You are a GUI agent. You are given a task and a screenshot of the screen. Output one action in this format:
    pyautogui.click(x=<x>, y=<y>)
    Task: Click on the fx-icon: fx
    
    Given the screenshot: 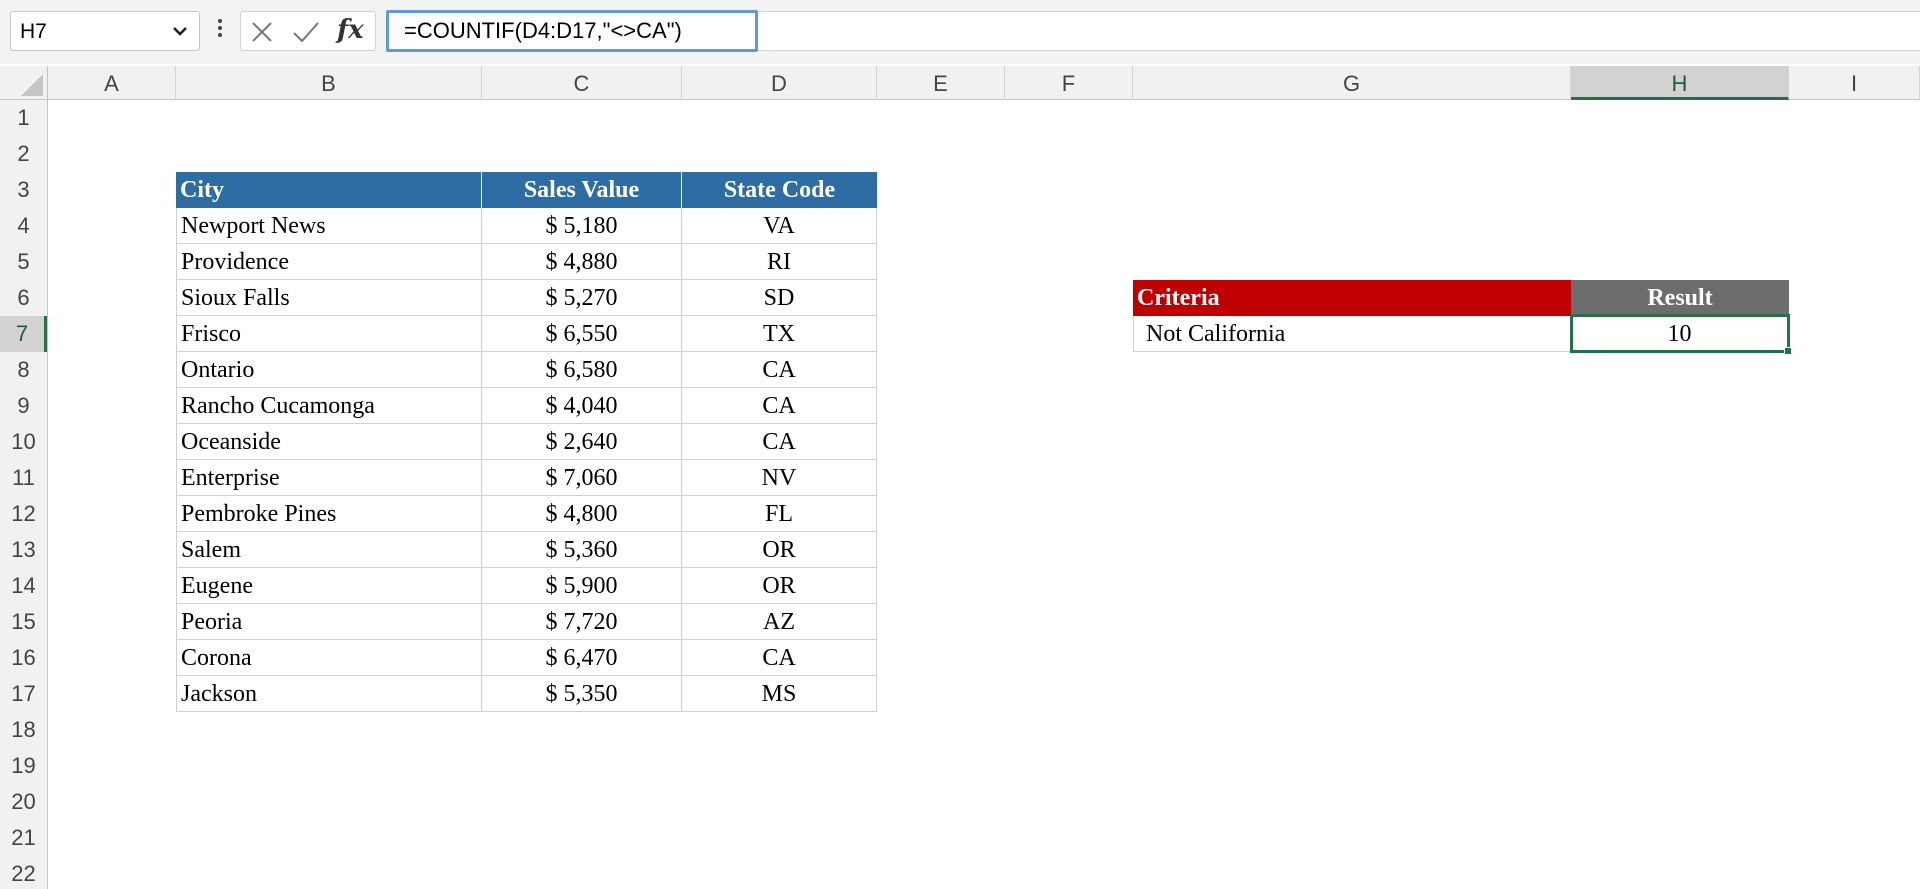 What is the action you would take?
    pyautogui.click(x=350, y=30)
    